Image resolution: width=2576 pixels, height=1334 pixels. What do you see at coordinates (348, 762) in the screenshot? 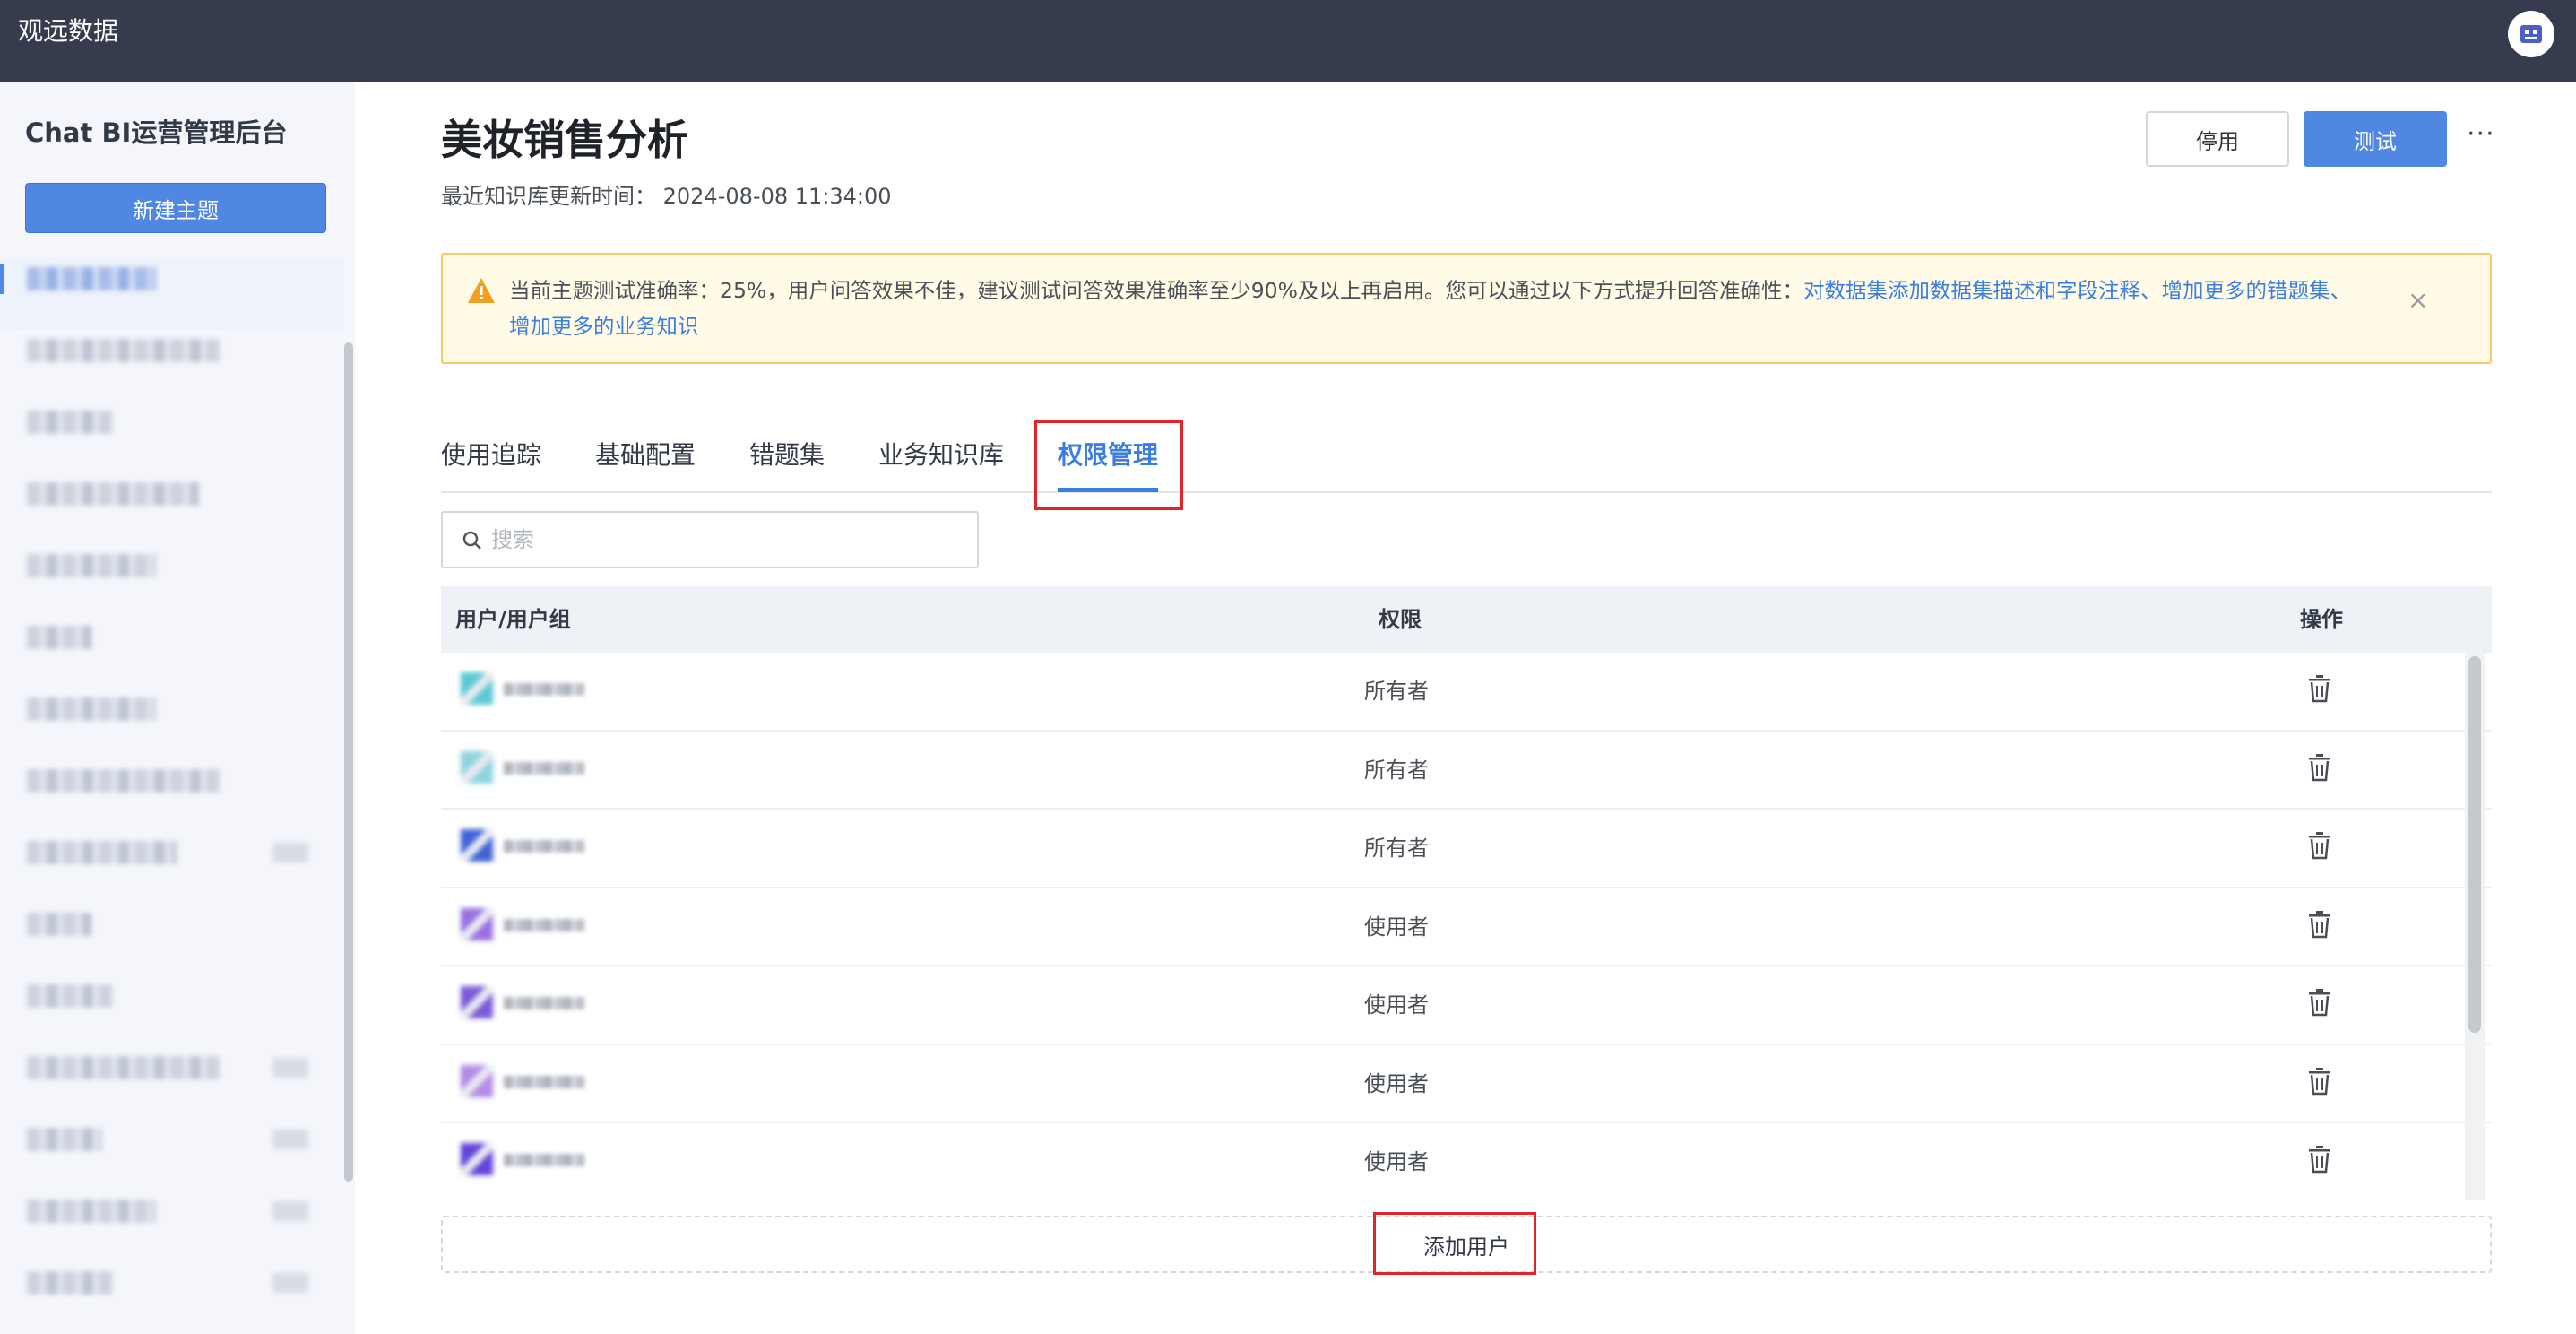
I see `sidebar-scrollbar` at bounding box center [348, 762].